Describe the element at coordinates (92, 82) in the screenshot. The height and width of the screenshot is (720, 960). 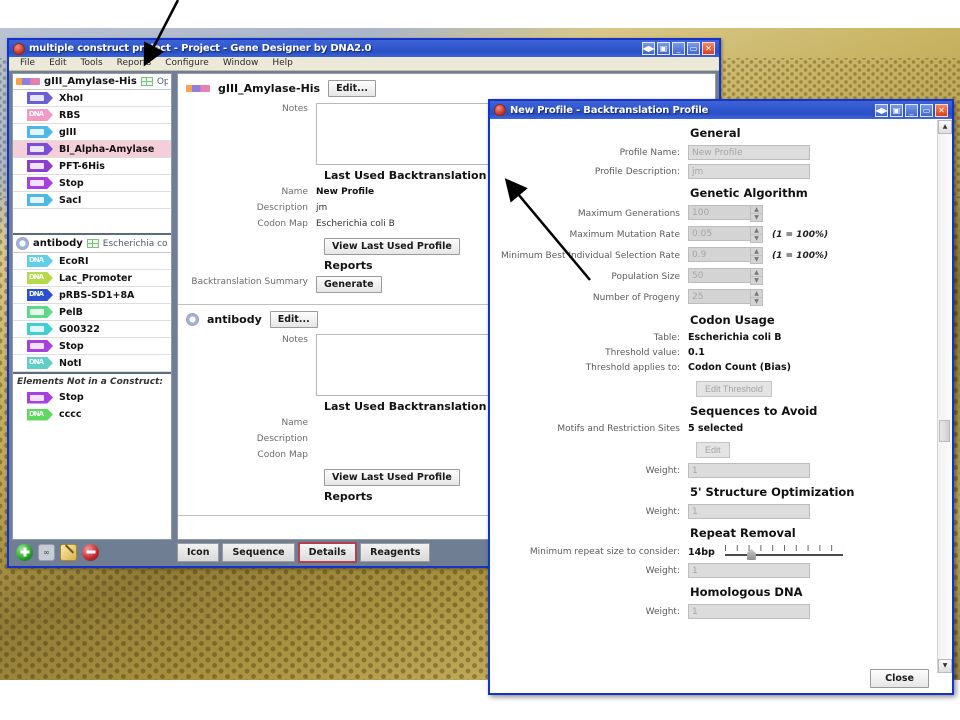
I see `construct-header-giii: gIII_Amylase-His OptC` at that location.